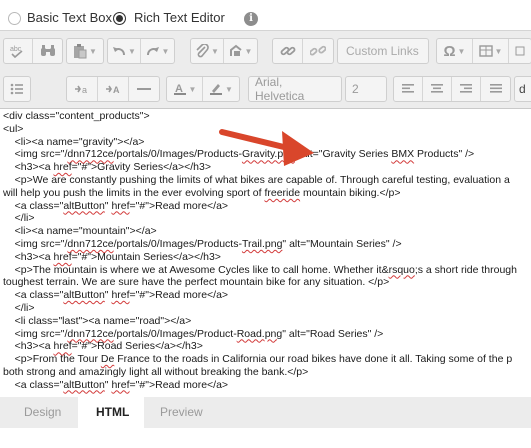  What do you see at coordinates (19, 218) in the screenshot?
I see `code-text: </li>` at bounding box center [19, 218].